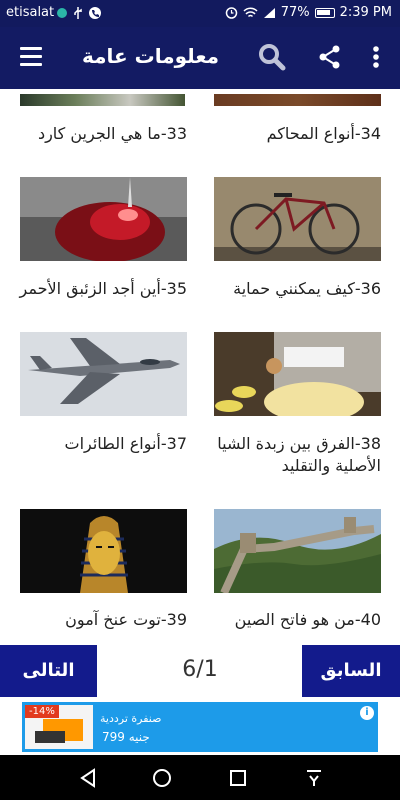 This screenshot has height=800, width=400. Describe the element at coordinates (78, 13) in the screenshot. I see `usb-icon` at that location.